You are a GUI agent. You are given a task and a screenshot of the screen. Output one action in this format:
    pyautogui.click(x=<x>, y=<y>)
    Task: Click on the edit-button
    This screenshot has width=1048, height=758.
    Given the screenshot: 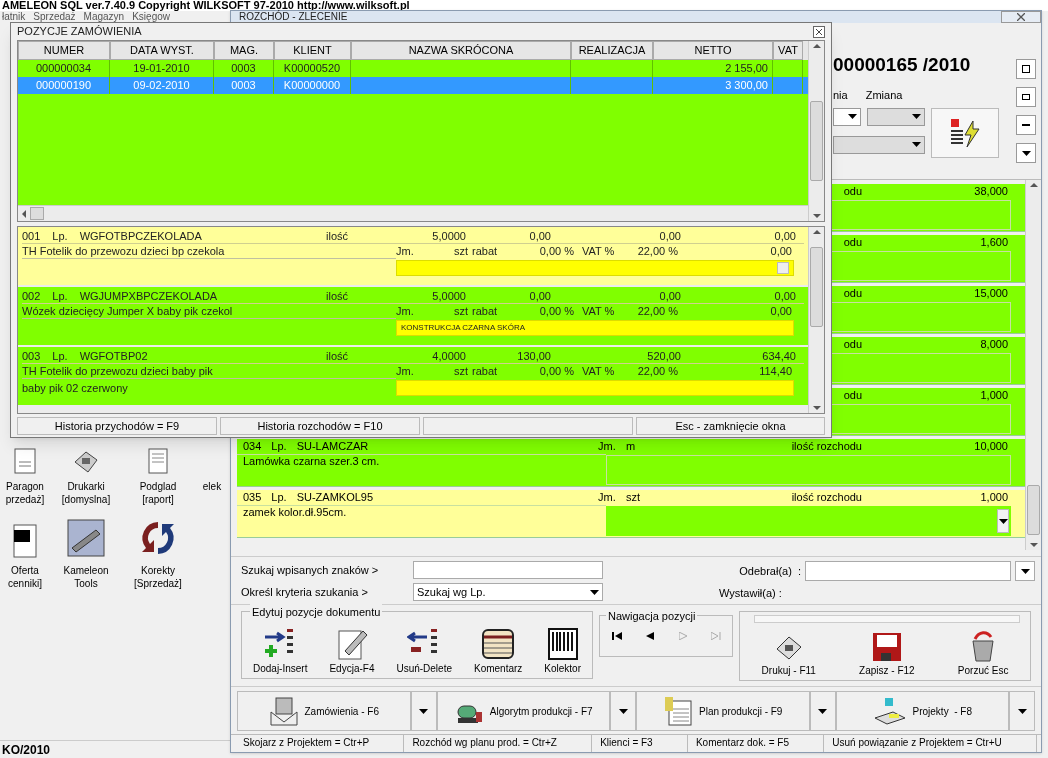 What is the action you would take?
    pyautogui.click(x=965, y=132)
    